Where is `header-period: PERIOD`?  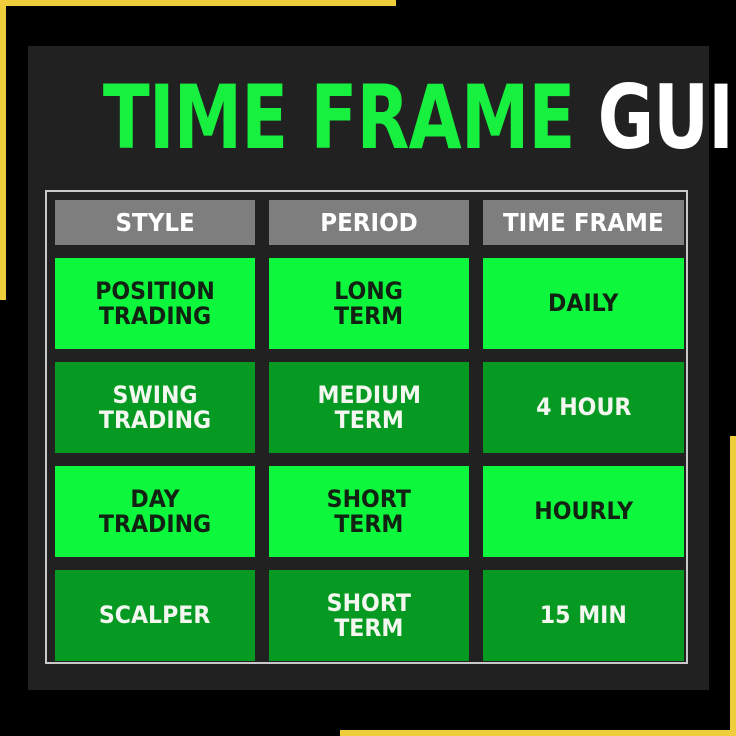
header-period: PERIOD is located at coordinates (369, 222).